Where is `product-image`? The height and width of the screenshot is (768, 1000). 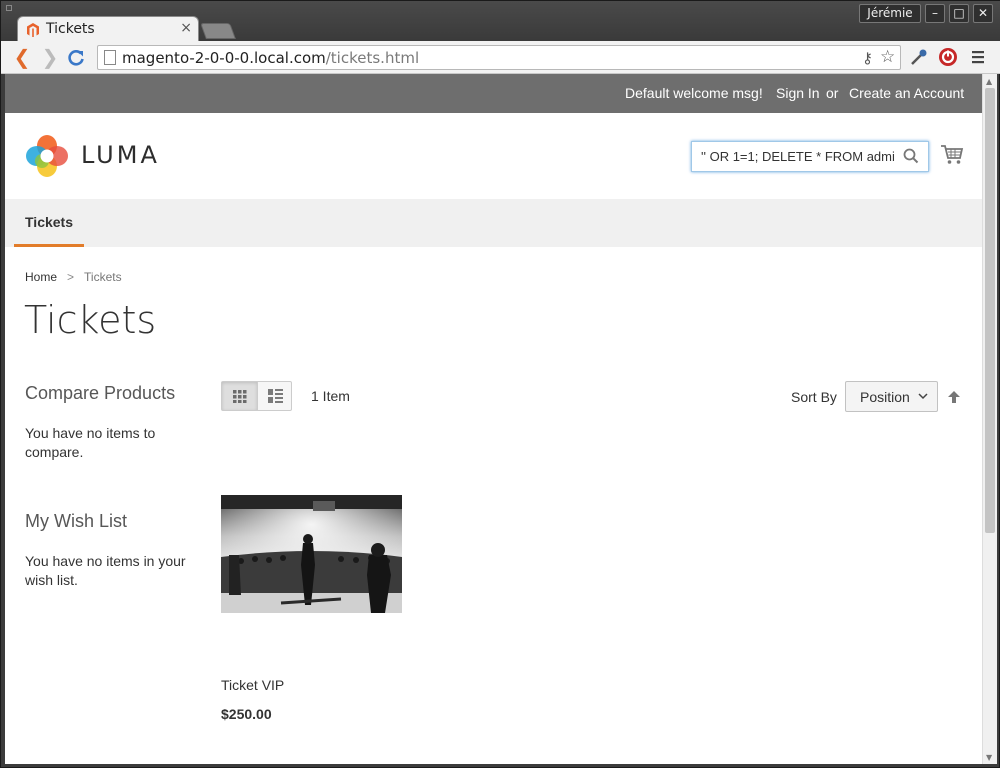 product-image is located at coordinates (311, 554).